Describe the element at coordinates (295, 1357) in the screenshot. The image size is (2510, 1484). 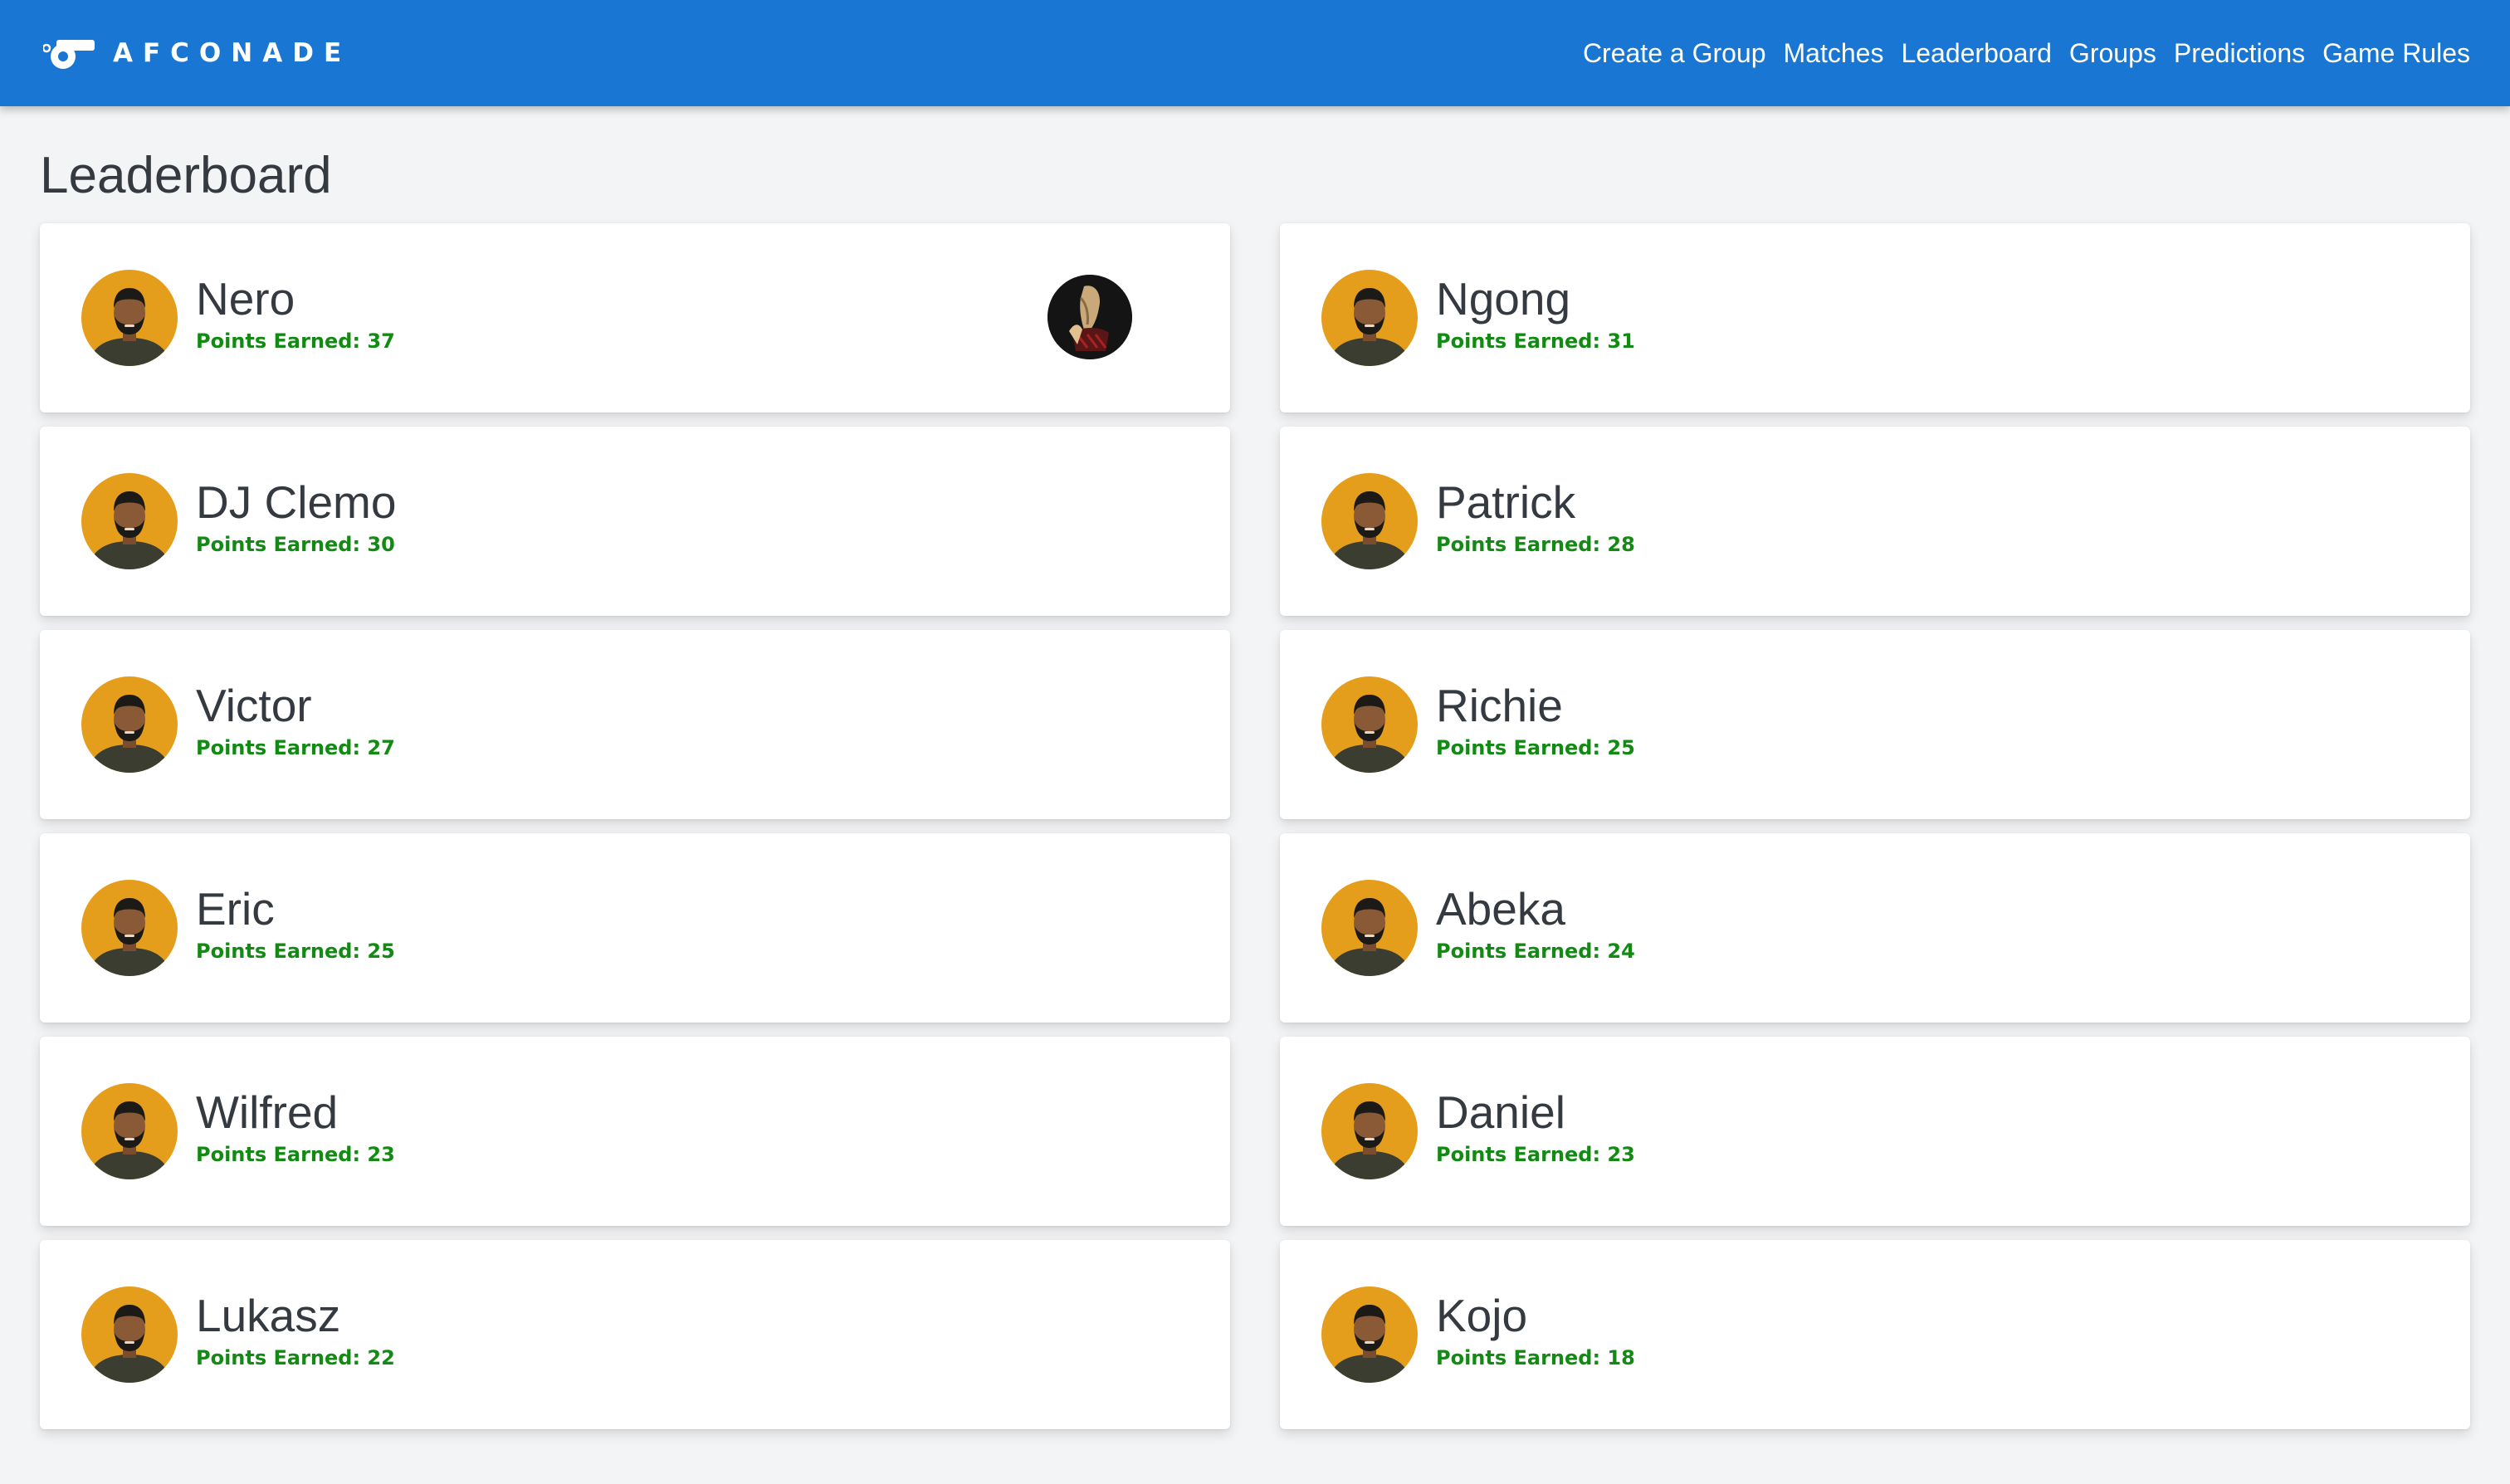
I see `points-earned: Points Earned: 22` at that location.